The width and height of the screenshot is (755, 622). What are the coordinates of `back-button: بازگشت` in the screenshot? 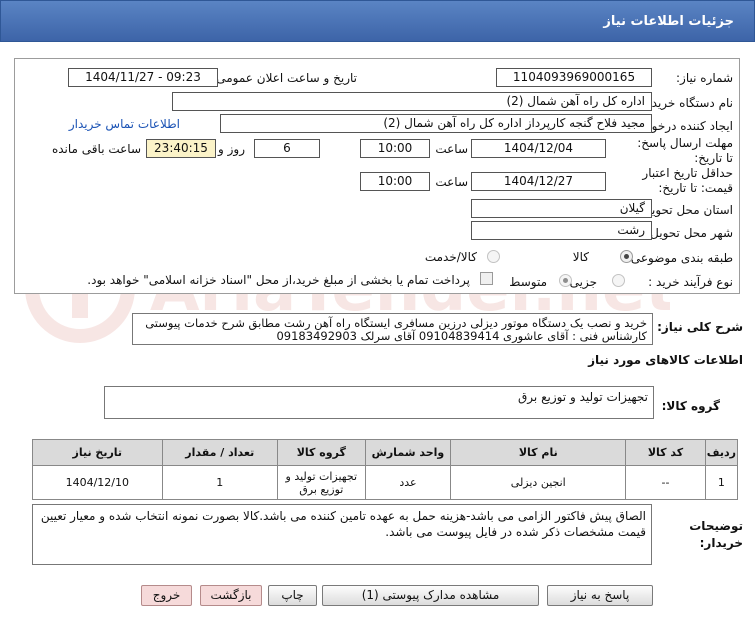 It's located at (231, 595).